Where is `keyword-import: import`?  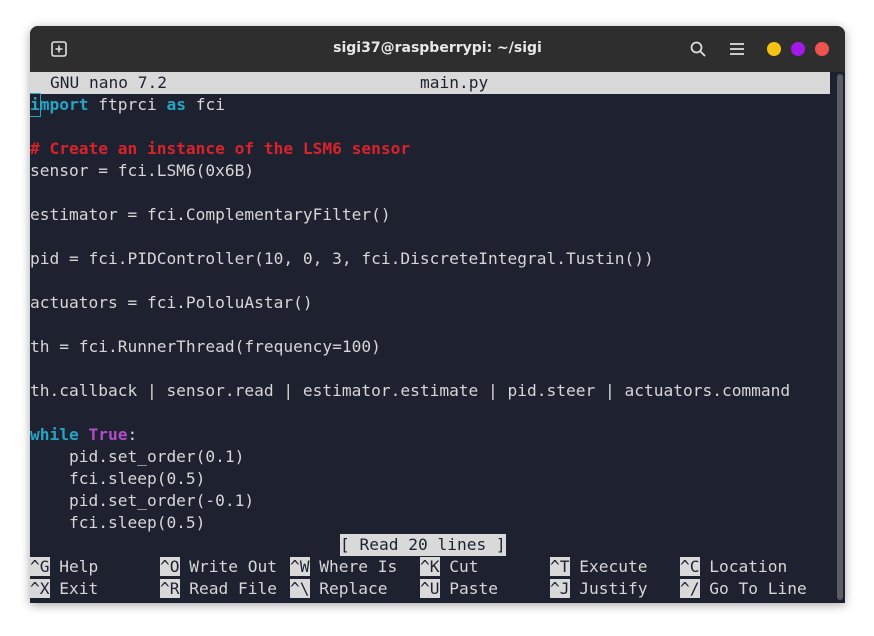 keyword-import: import is located at coordinates (59, 105).